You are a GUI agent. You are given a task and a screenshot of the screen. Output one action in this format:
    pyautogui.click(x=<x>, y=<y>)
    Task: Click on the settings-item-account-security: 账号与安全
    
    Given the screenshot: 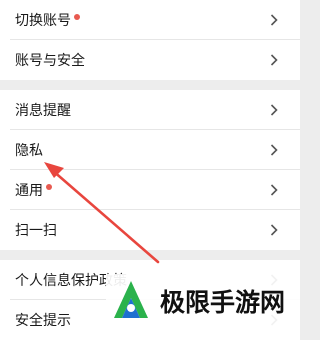 What is the action you would take?
    pyautogui.click(x=150, y=60)
    